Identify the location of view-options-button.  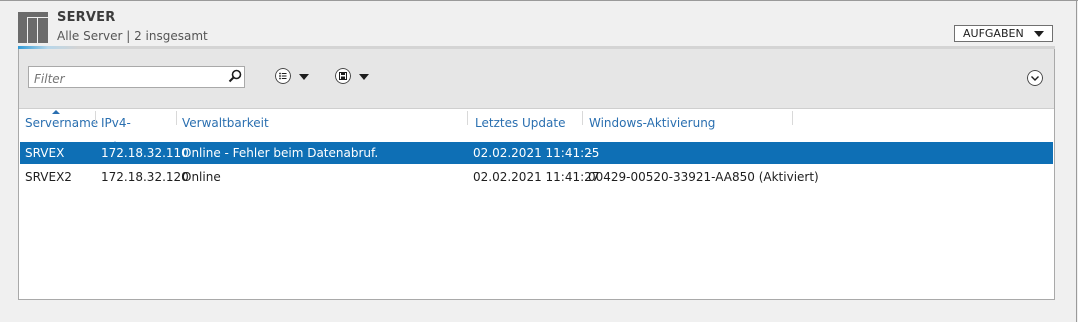
(295, 77).